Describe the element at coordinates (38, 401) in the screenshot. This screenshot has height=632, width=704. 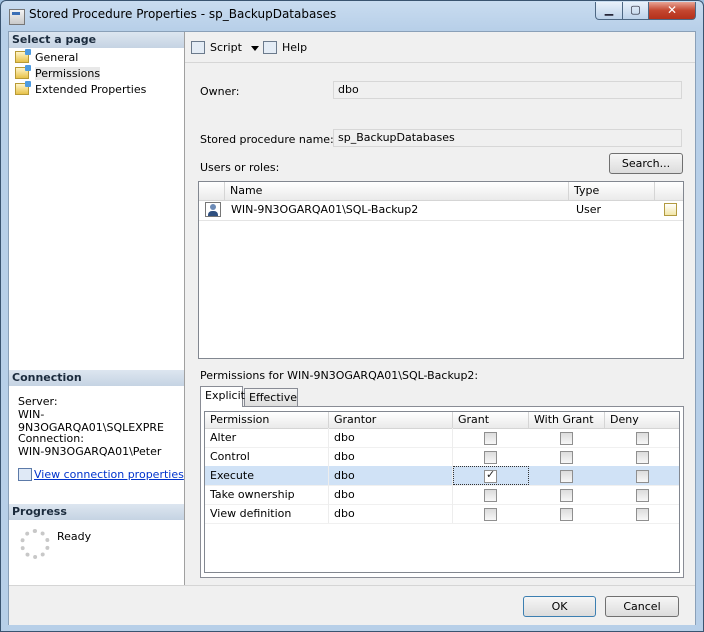
I see `server-label: Server:` at that location.